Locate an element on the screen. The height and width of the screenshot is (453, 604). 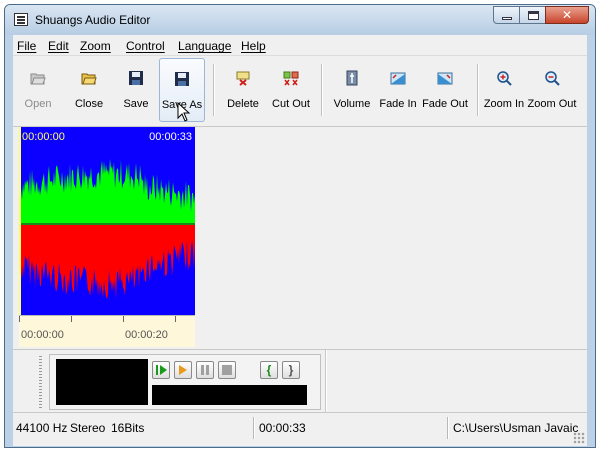
stop-button is located at coordinates (227, 370).